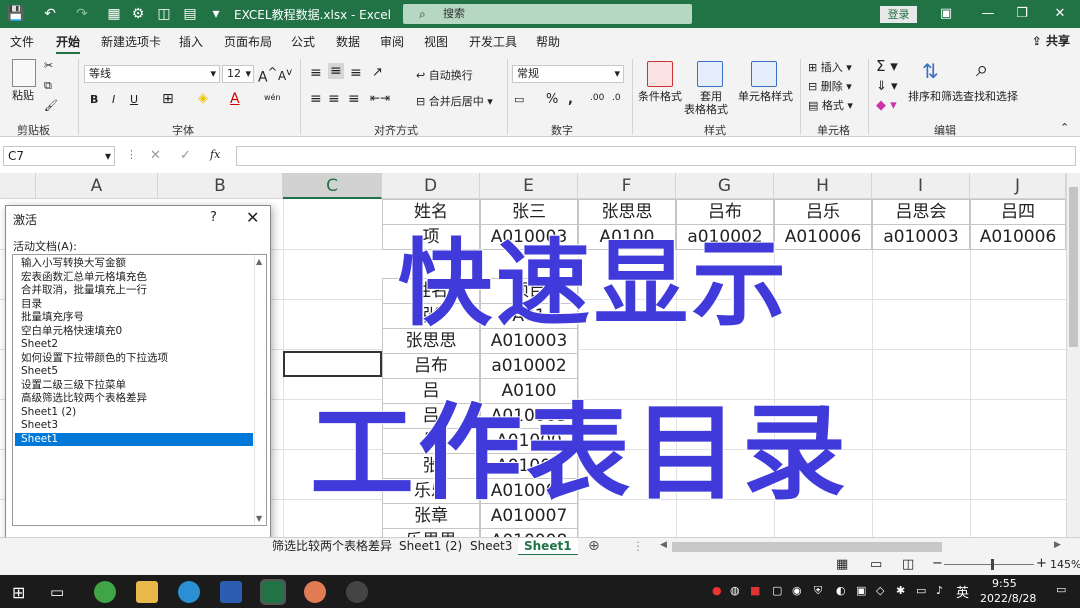  Describe the element at coordinates (548, 547) in the screenshot. I see `sheet-tab-active: Sheet1` at that location.